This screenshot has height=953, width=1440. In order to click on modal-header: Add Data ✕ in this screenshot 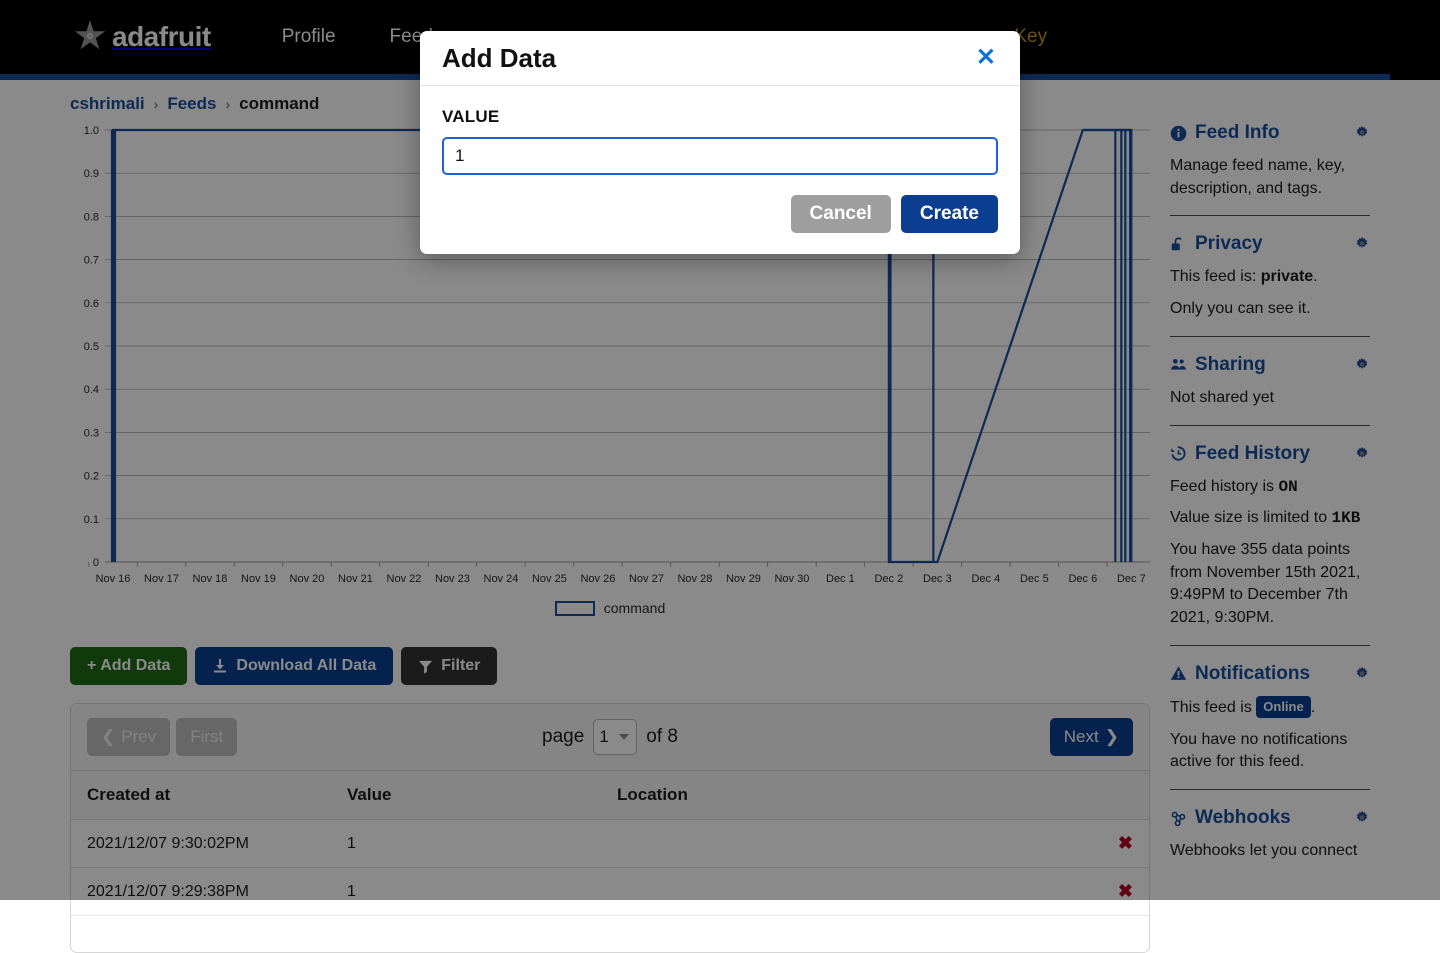, I will do `click(720, 58)`.